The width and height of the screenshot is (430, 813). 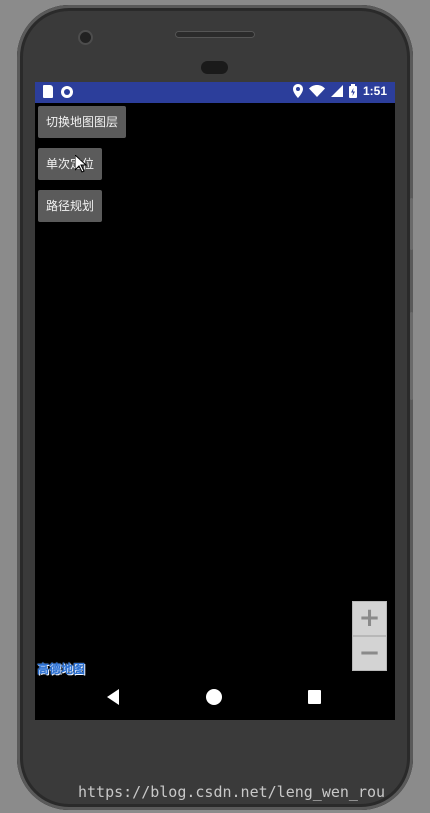 I want to click on home-icon, so click(x=214, y=699).